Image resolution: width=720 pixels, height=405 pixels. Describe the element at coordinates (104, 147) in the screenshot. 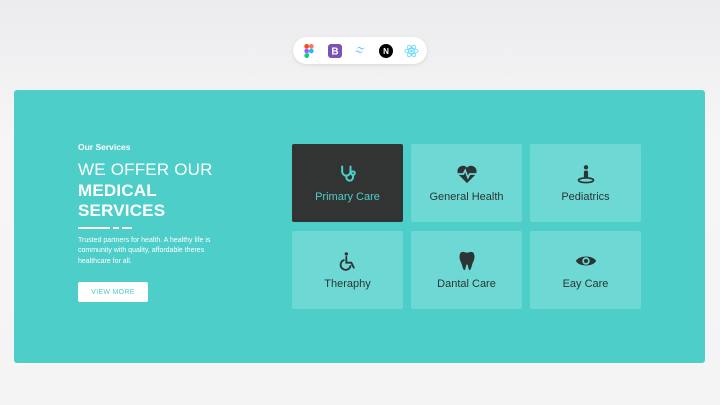

I see `section-kicker: Our Services` at that location.